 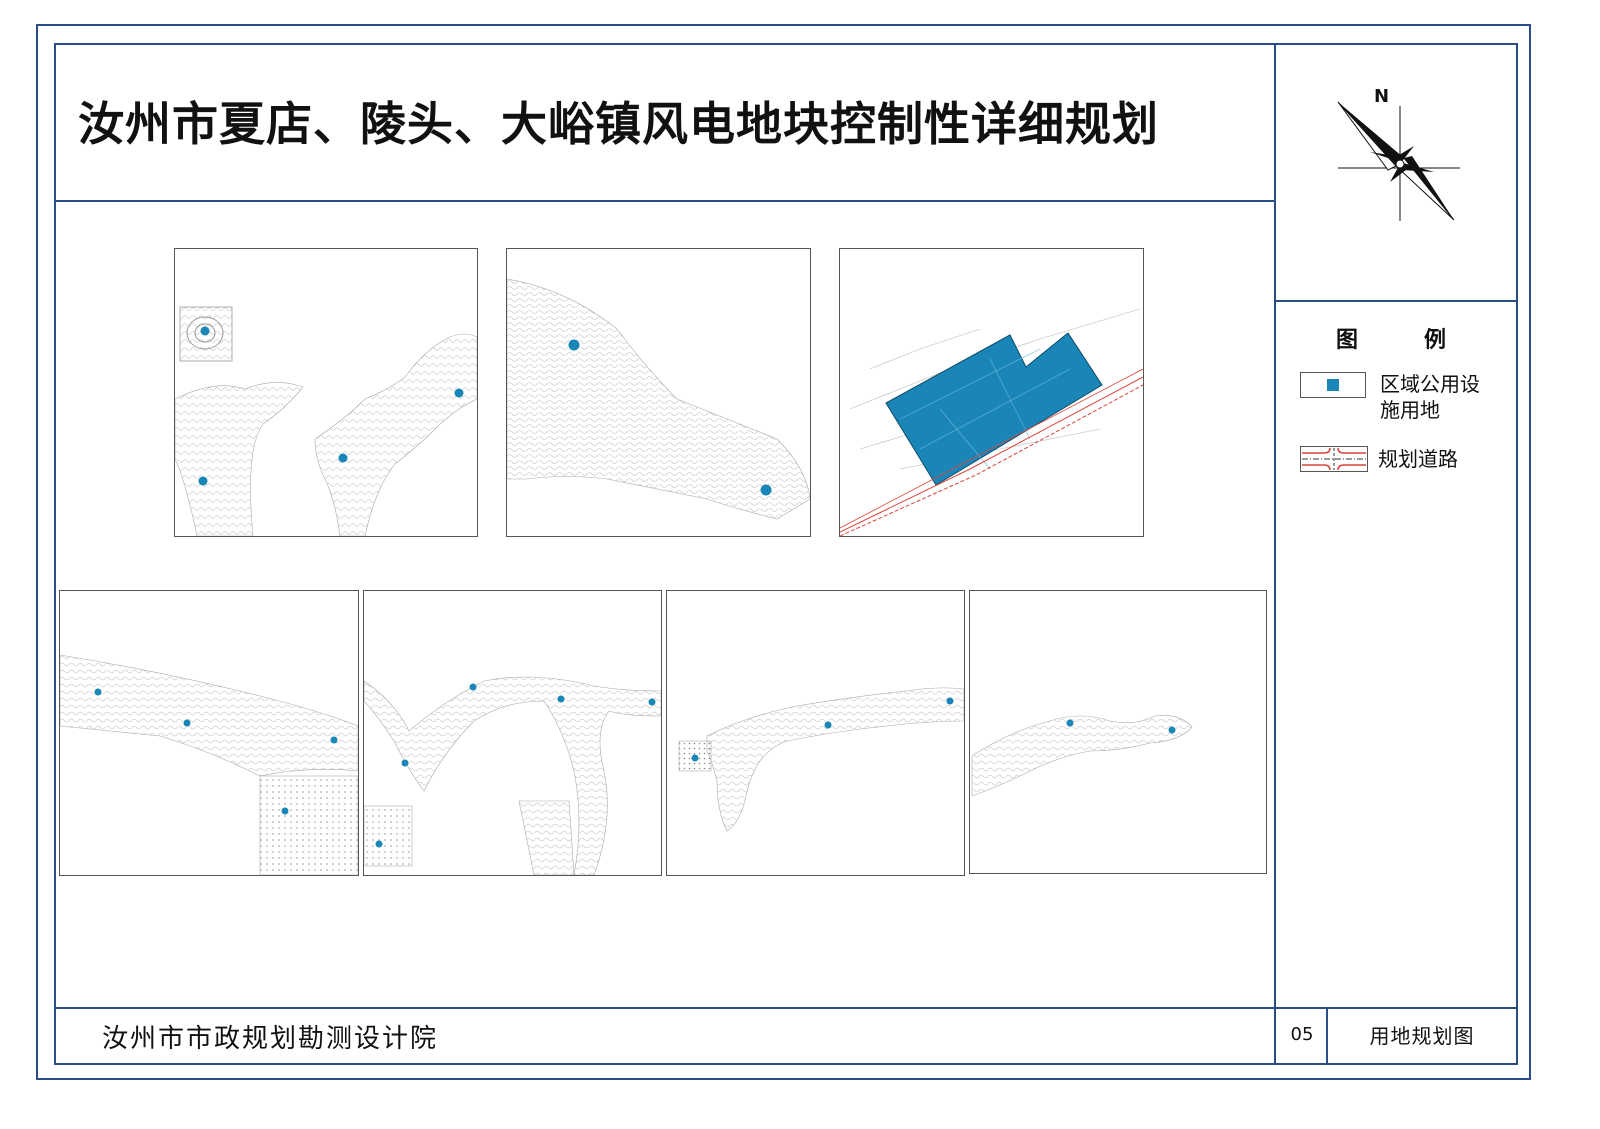 I want to click on north-label: N, so click(x=1382, y=96).